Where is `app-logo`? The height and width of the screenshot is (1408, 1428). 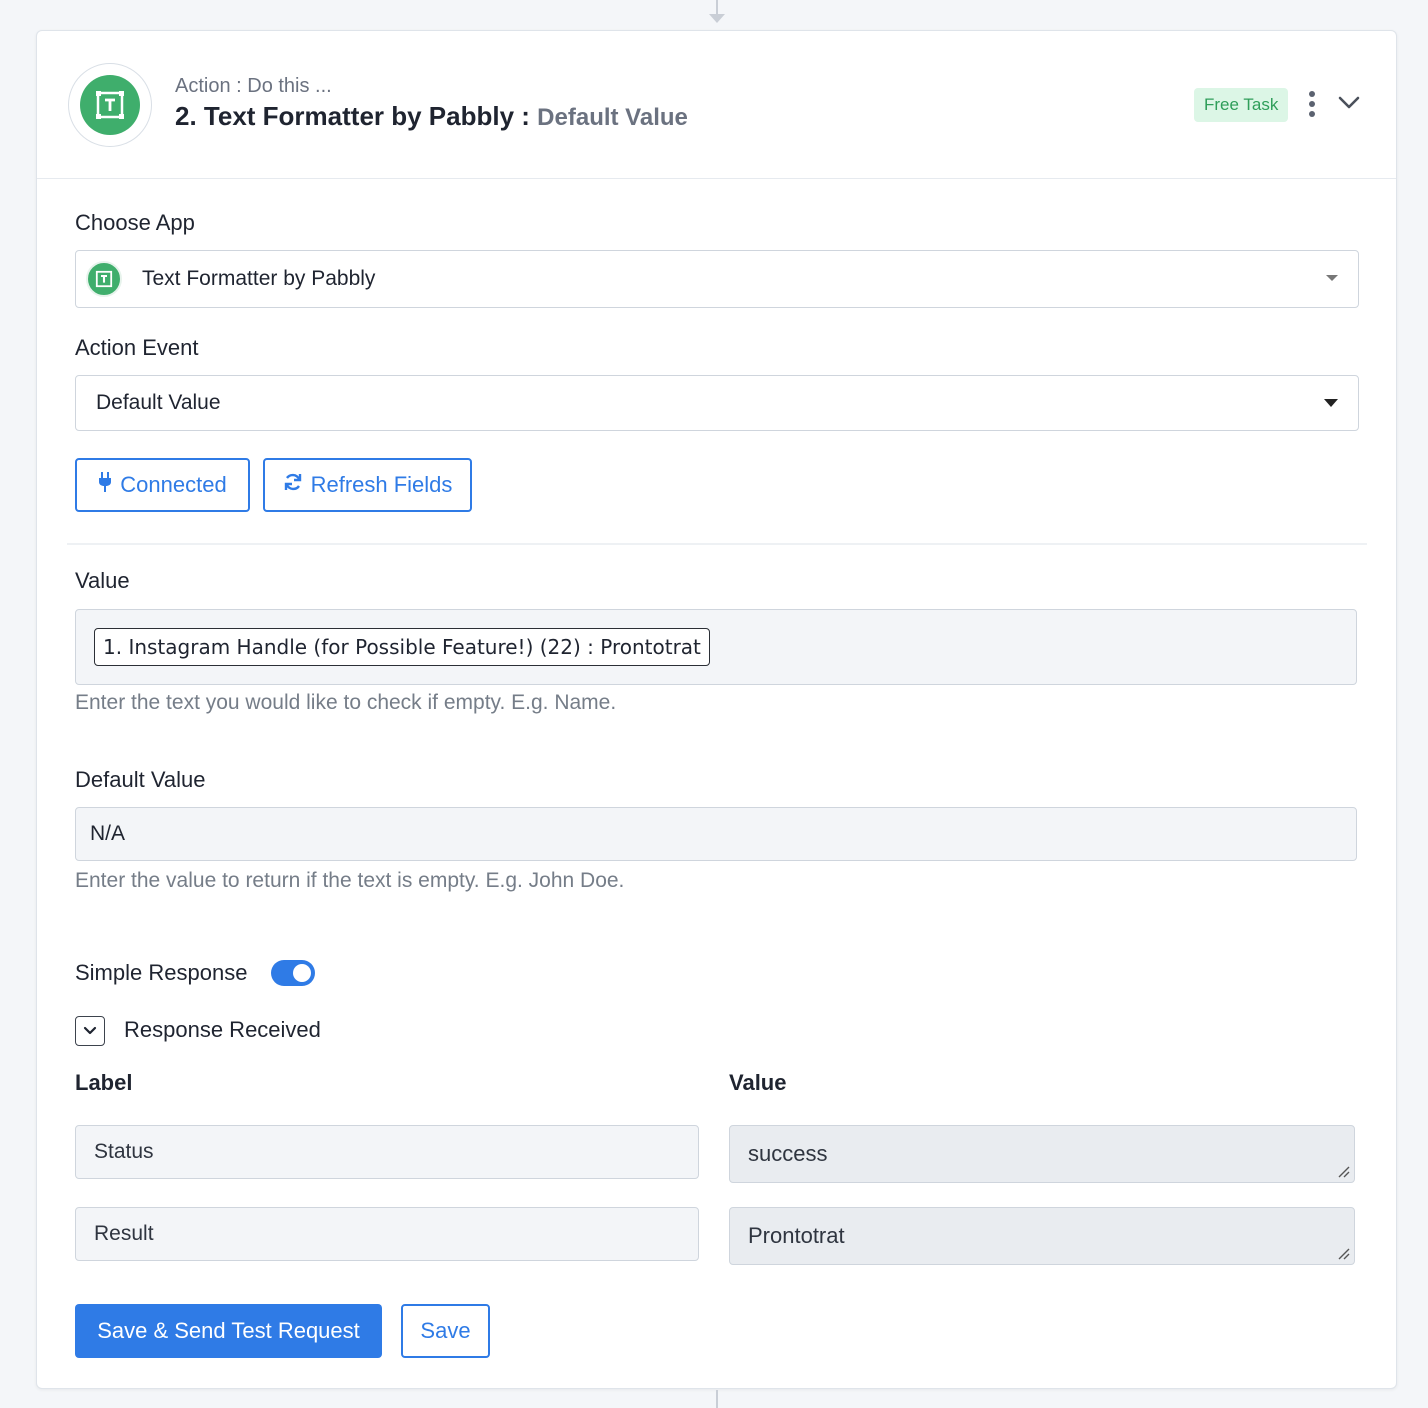
app-logo is located at coordinates (110, 105).